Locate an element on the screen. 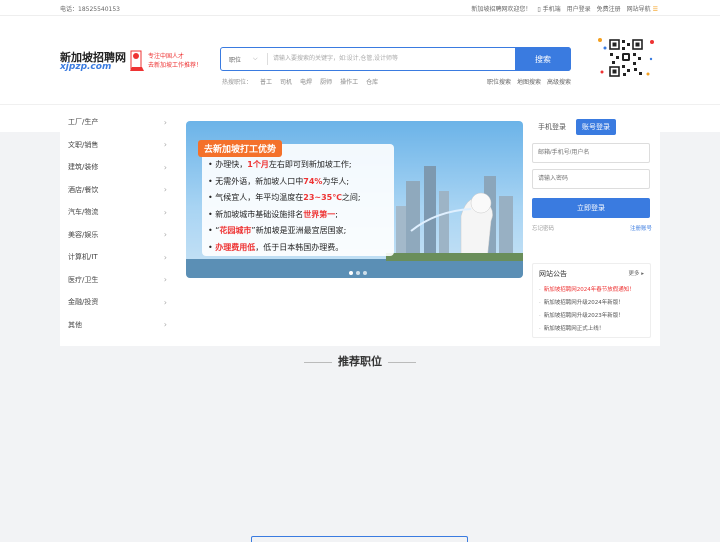 Image resolution: width=720 pixels, height=542 pixels. category-item: 汽车/物流 › is located at coordinates (117, 212).